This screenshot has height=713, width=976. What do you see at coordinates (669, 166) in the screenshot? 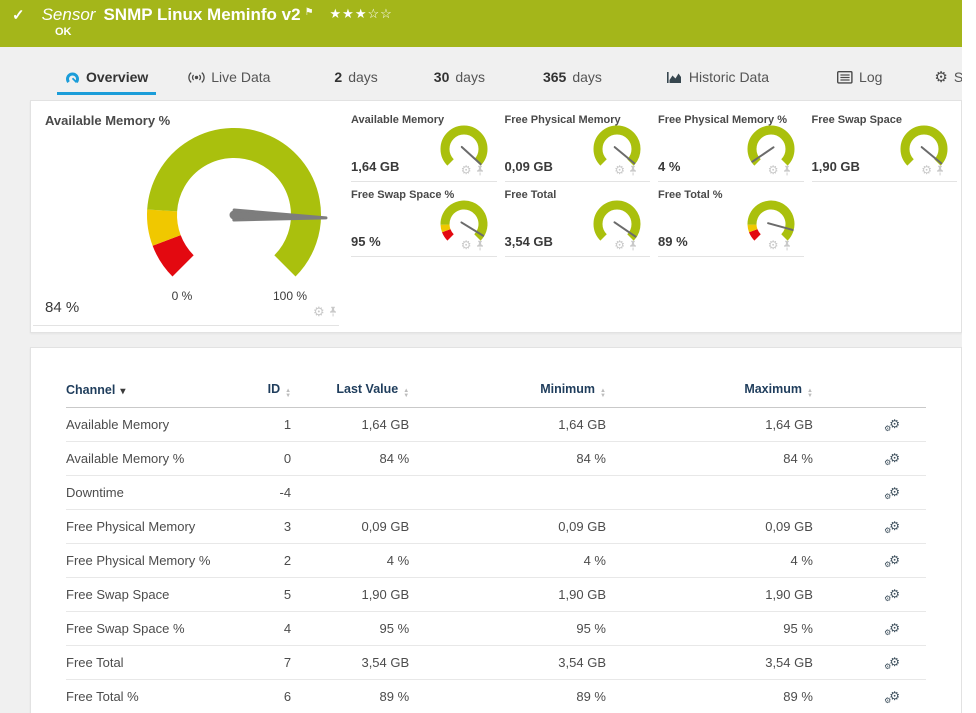
I see `gauge-tile-value: 4 %` at bounding box center [669, 166].